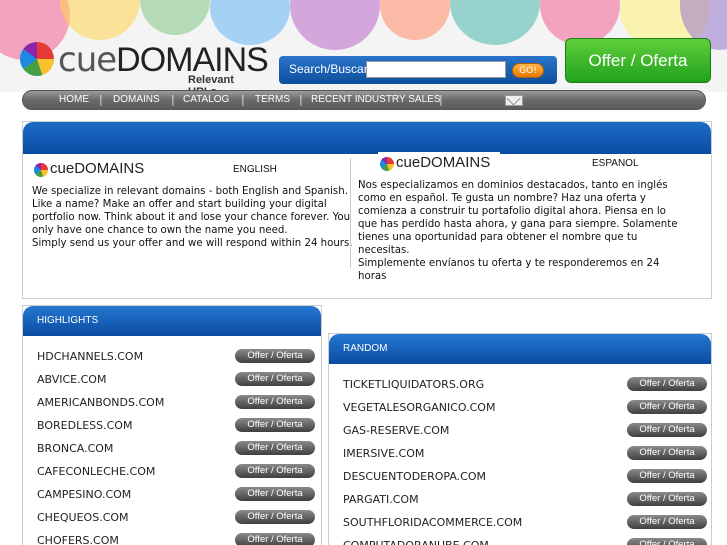  Describe the element at coordinates (520, 386) in the screenshot. I see `list-item: TICKETLIQUIDATORS.ORG Offer / Oferta` at that location.